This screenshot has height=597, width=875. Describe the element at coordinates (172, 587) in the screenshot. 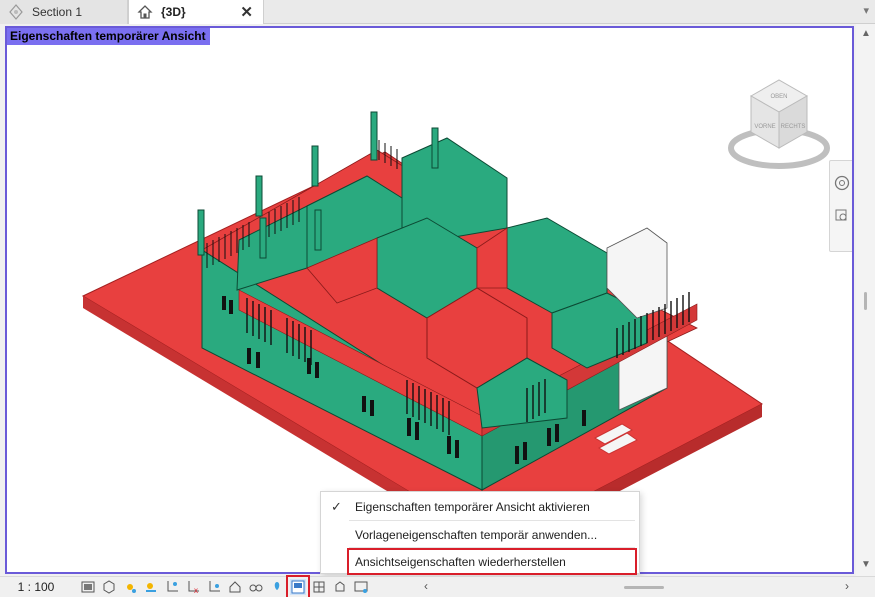

I see `crop-view-icon` at that location.